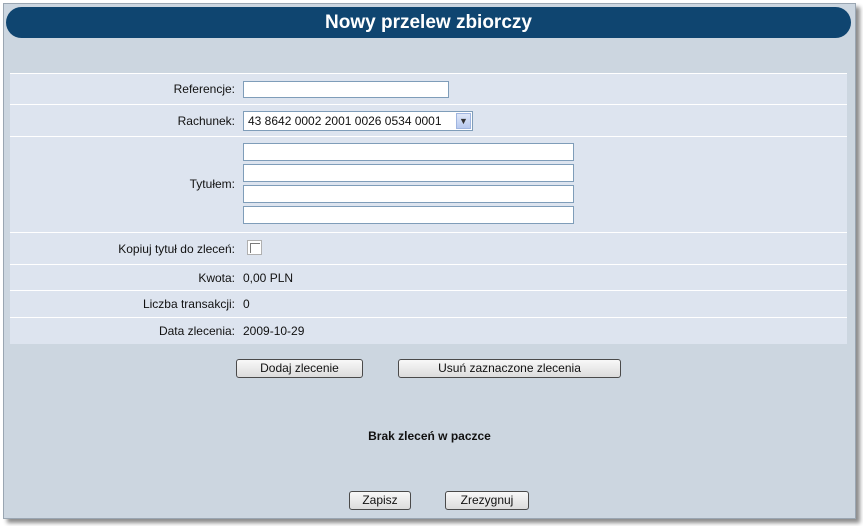  I want to click on remove-selected-button: Usuń zaznaczone zlecenia, so click(509, 368).